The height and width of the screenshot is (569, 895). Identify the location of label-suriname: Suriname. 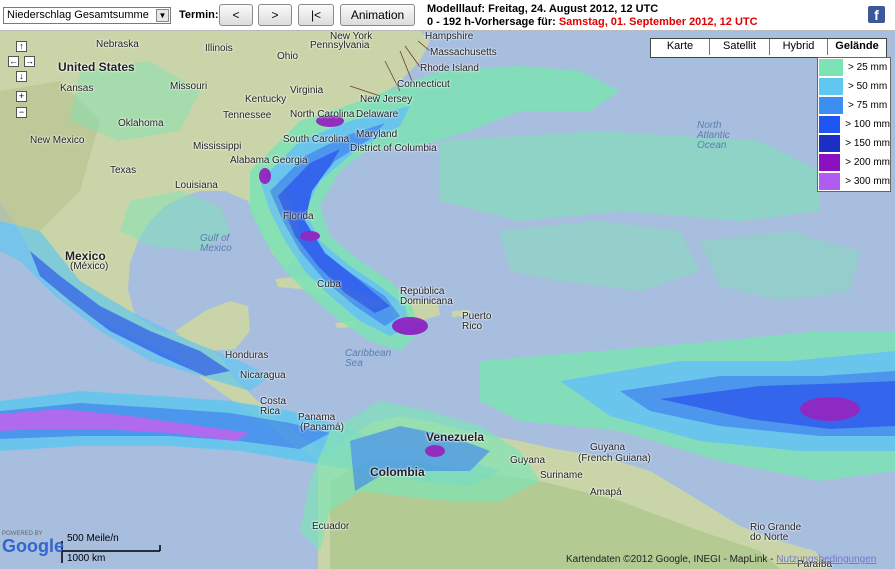
(561, 475).